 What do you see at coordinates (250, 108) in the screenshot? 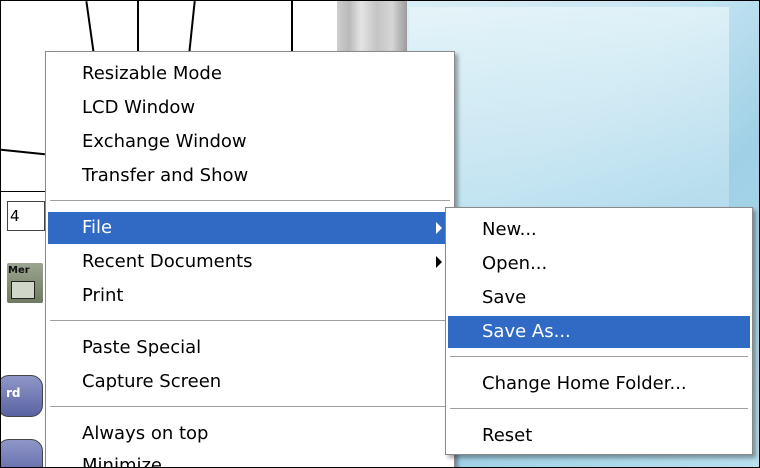
I see `menu-item-lcd-window: LCD Window` at bounding box center [250, 108].